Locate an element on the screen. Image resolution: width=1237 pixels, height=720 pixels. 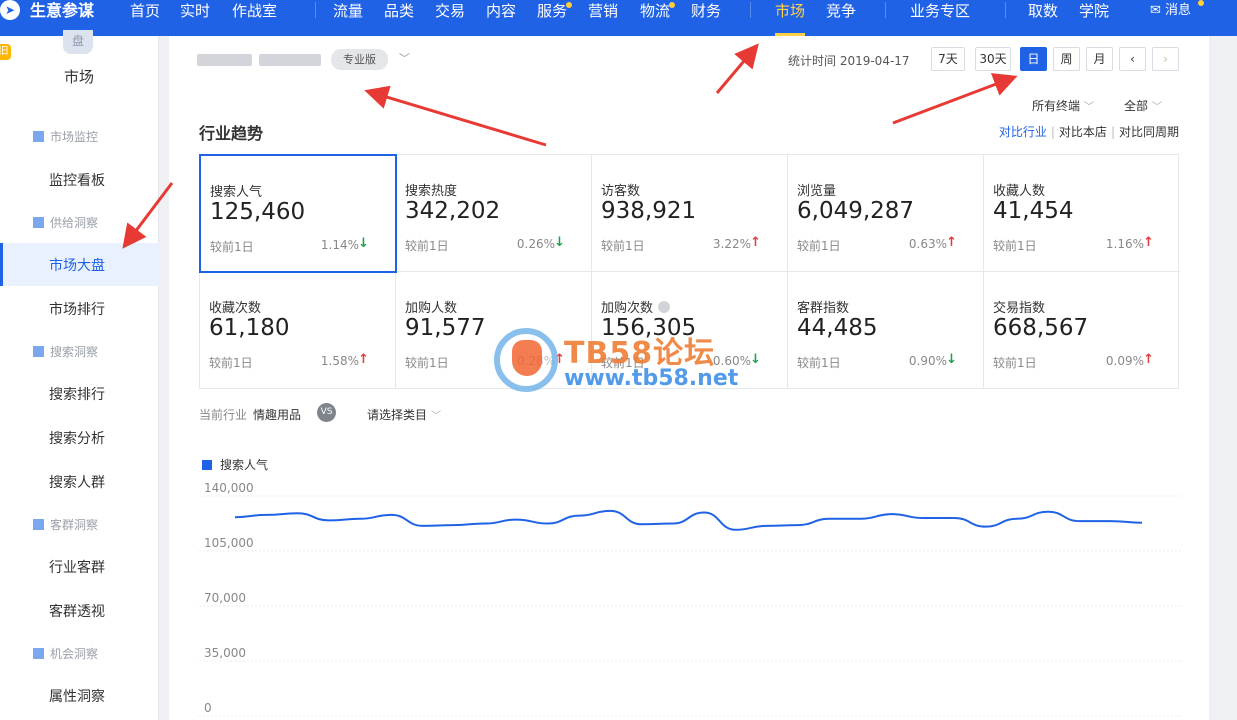
metric-label: 访客数 is located at coordinates (621, 191).